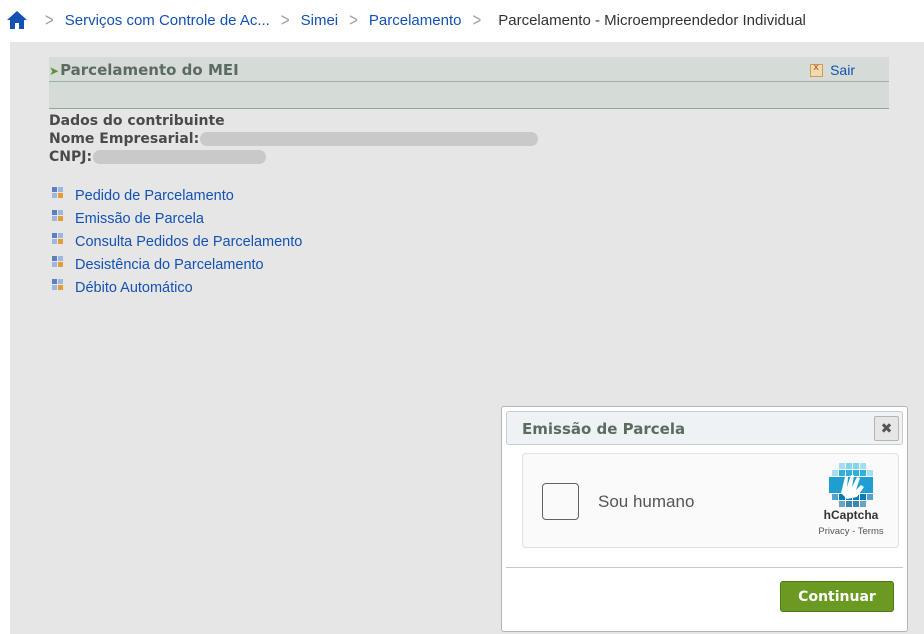 The image size is (924, 634). I want to click on menu-item-emissao: Emissão de Parcela, so click(177, 218).